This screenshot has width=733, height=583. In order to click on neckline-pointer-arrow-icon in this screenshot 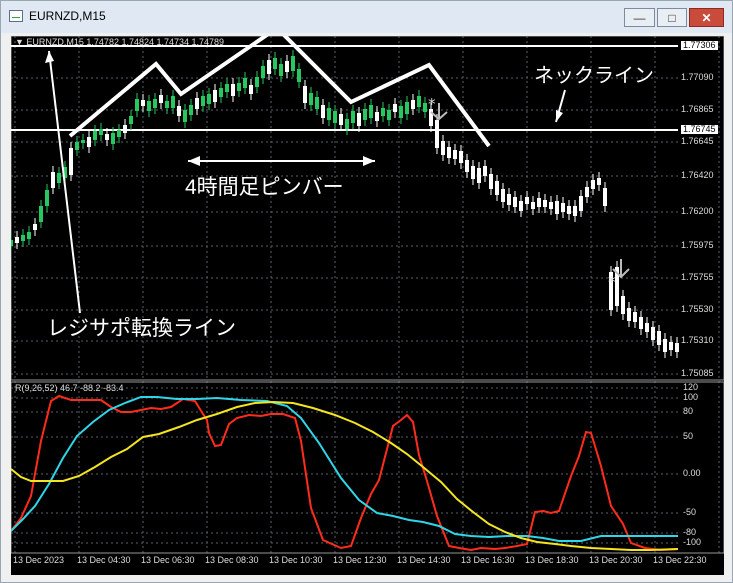, I will do `click(559, 116)`.